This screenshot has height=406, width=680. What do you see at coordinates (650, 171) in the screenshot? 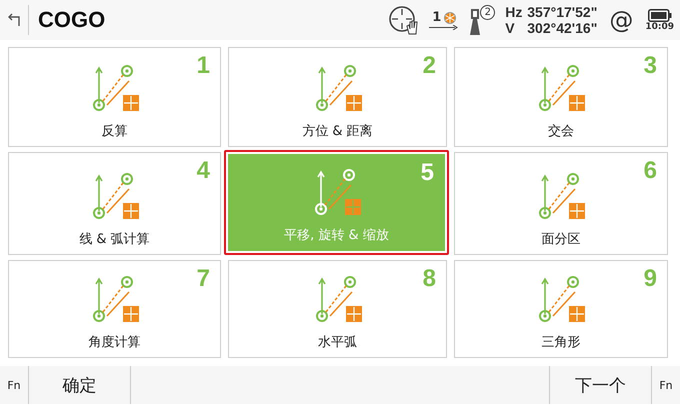
I see `tile-number: 6` at bounding box center [650, 171].